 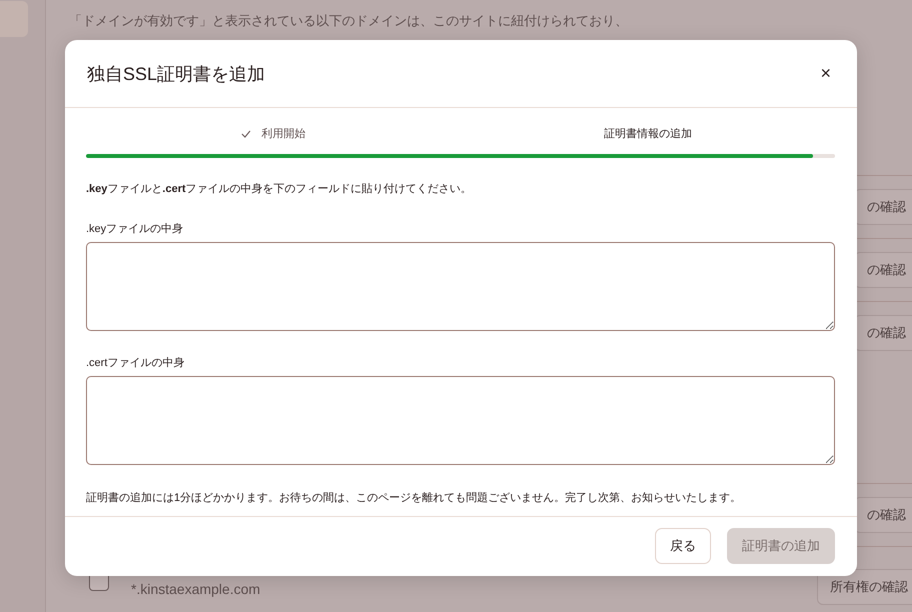 What do you see at coordinates (825, 73) in the screenshot?
I see `close-button: ×` at bounding box center [825, 73].